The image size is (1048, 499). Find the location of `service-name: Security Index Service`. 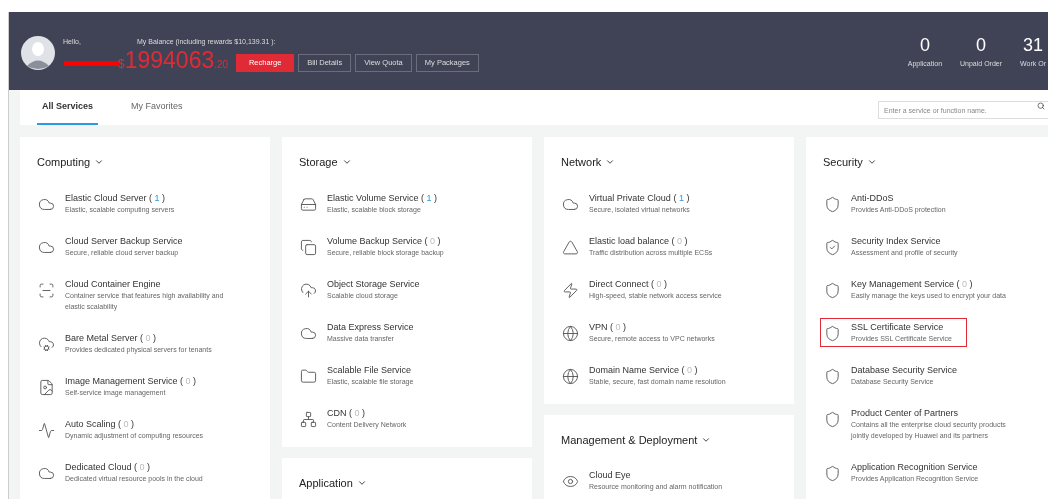

service-name: Security Index Service is located at coordinates (896, 240).